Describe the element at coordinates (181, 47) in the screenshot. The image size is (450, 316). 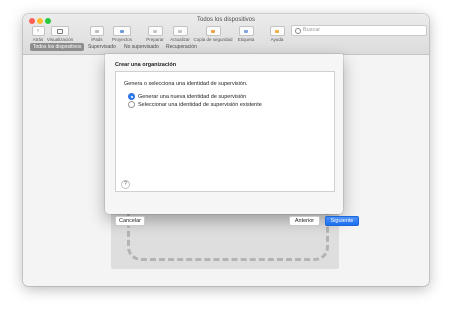
I see `filter-recovery: Recuperación` at that location.